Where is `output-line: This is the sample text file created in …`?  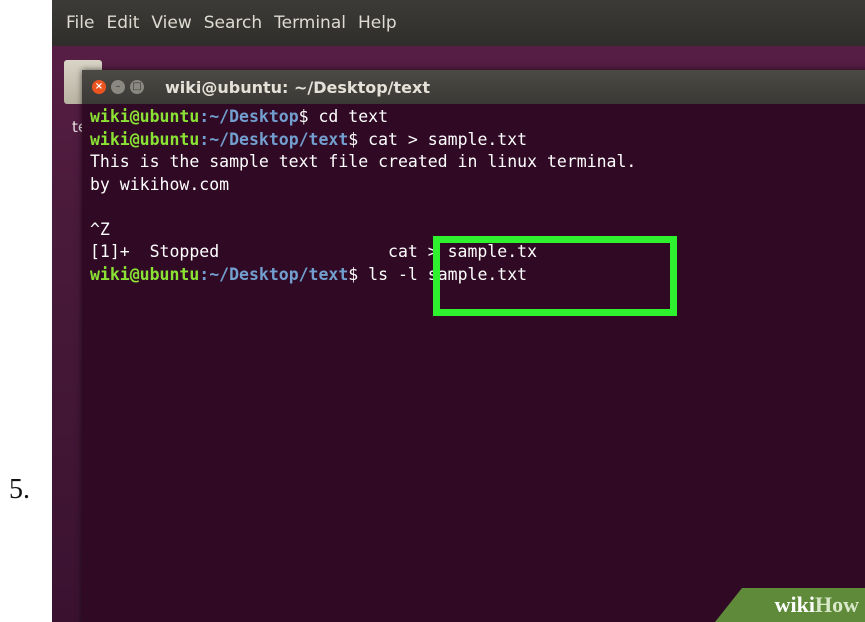
output-line: This is the sample text file created in … is located at coordinates (363, 161).